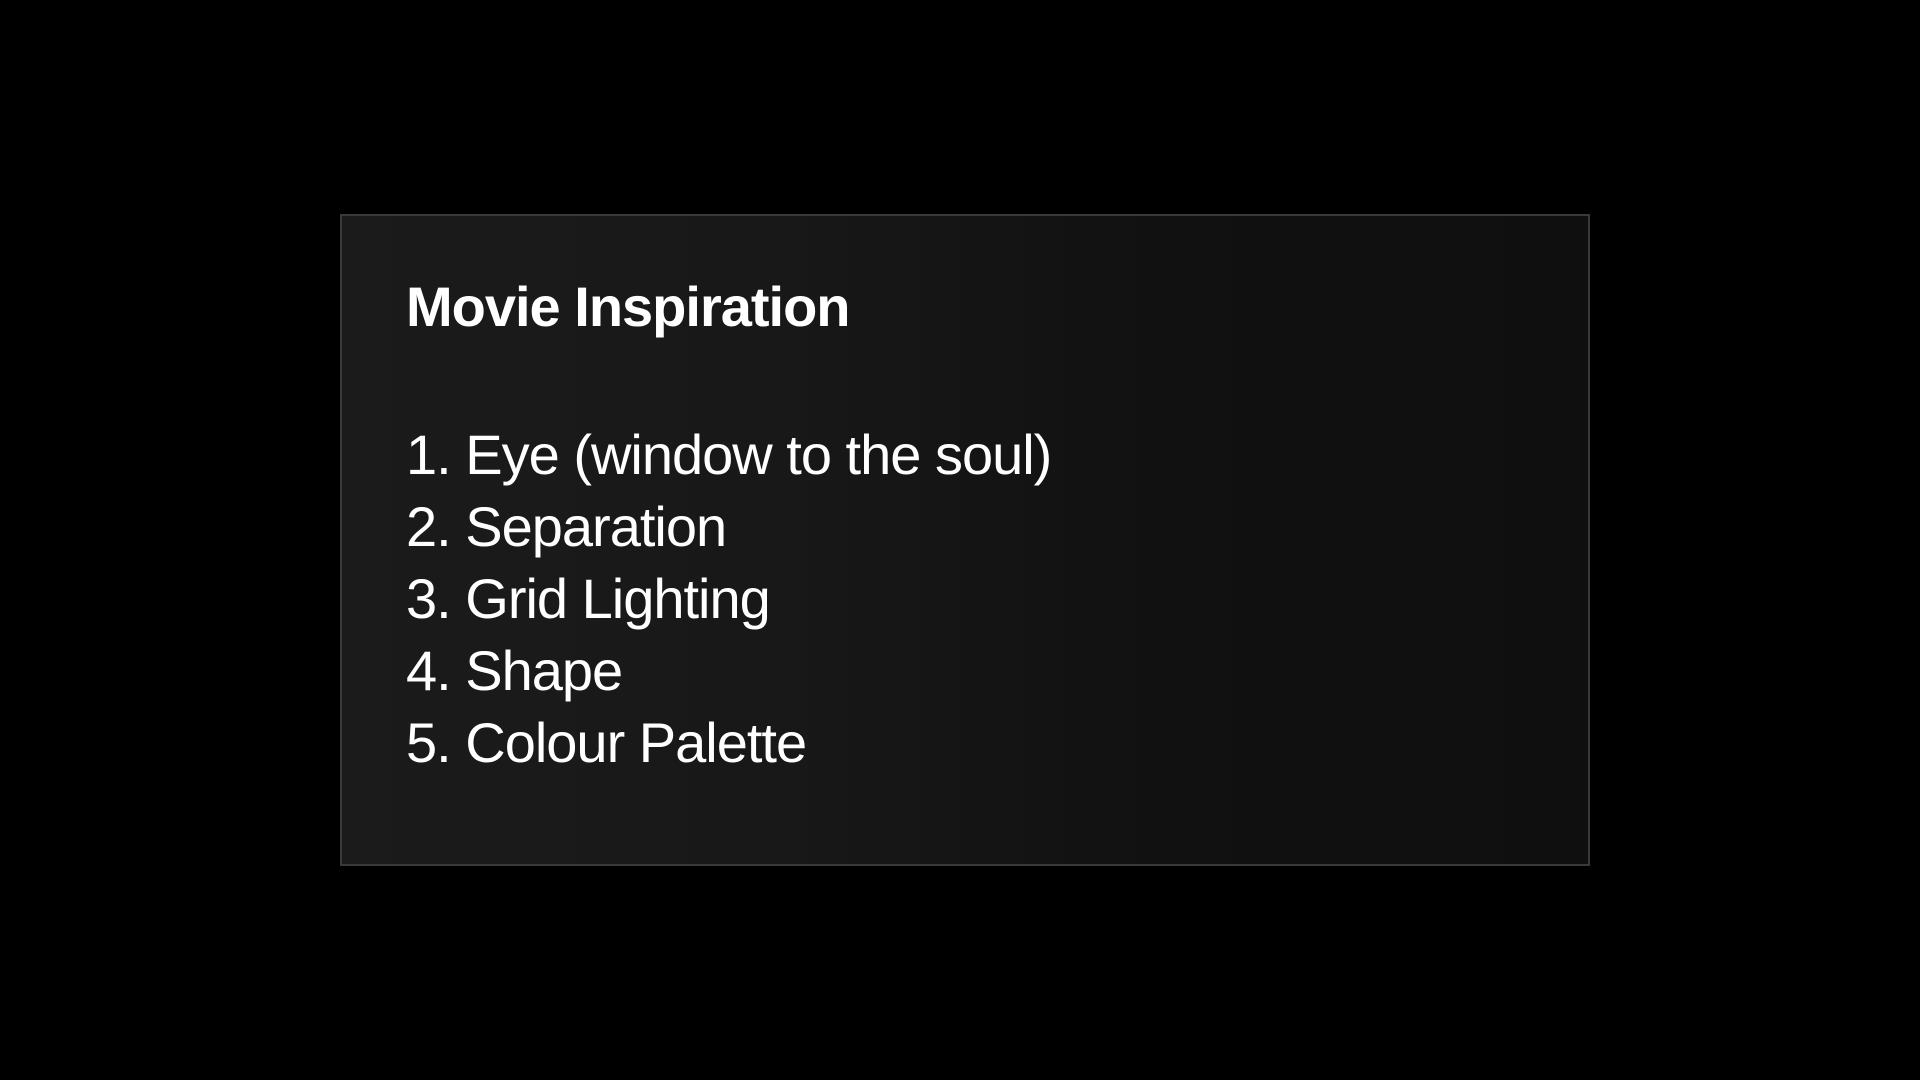  What do you see at coordinates (588, 598) in the screenshot?
I see `list-item-grid-lighting: 3. Grid Lighting` at bounding box center [588, 598].